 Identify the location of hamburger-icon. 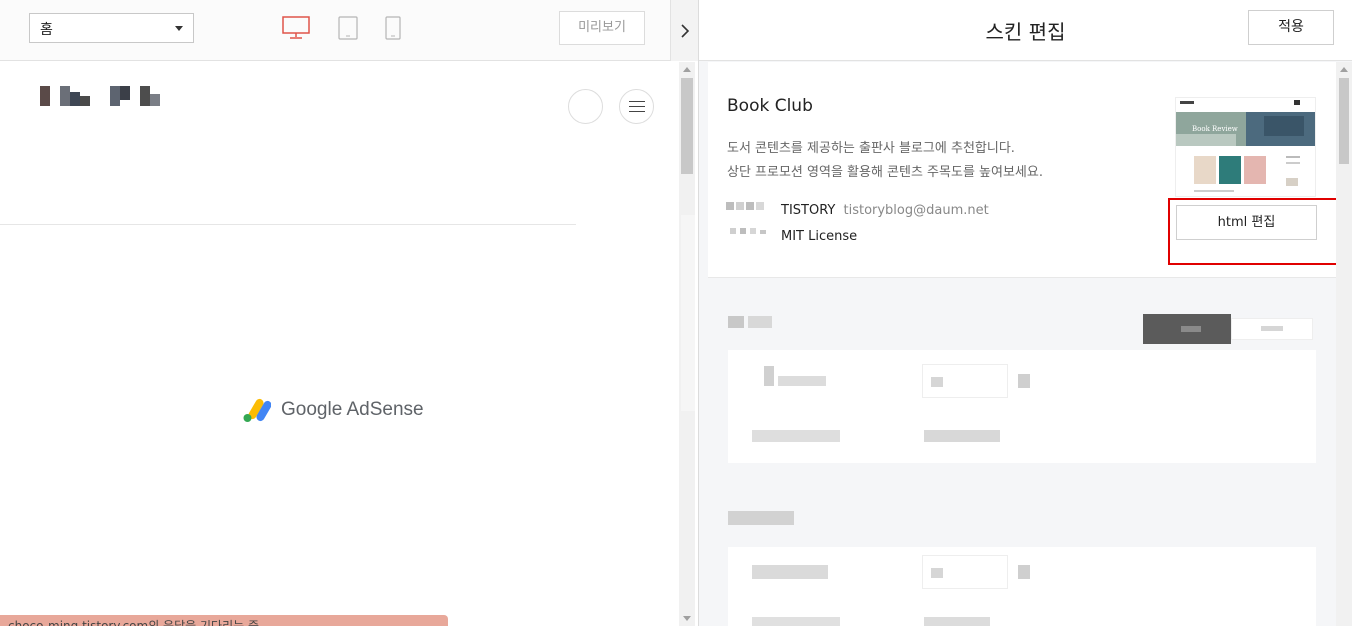
(636, 101).